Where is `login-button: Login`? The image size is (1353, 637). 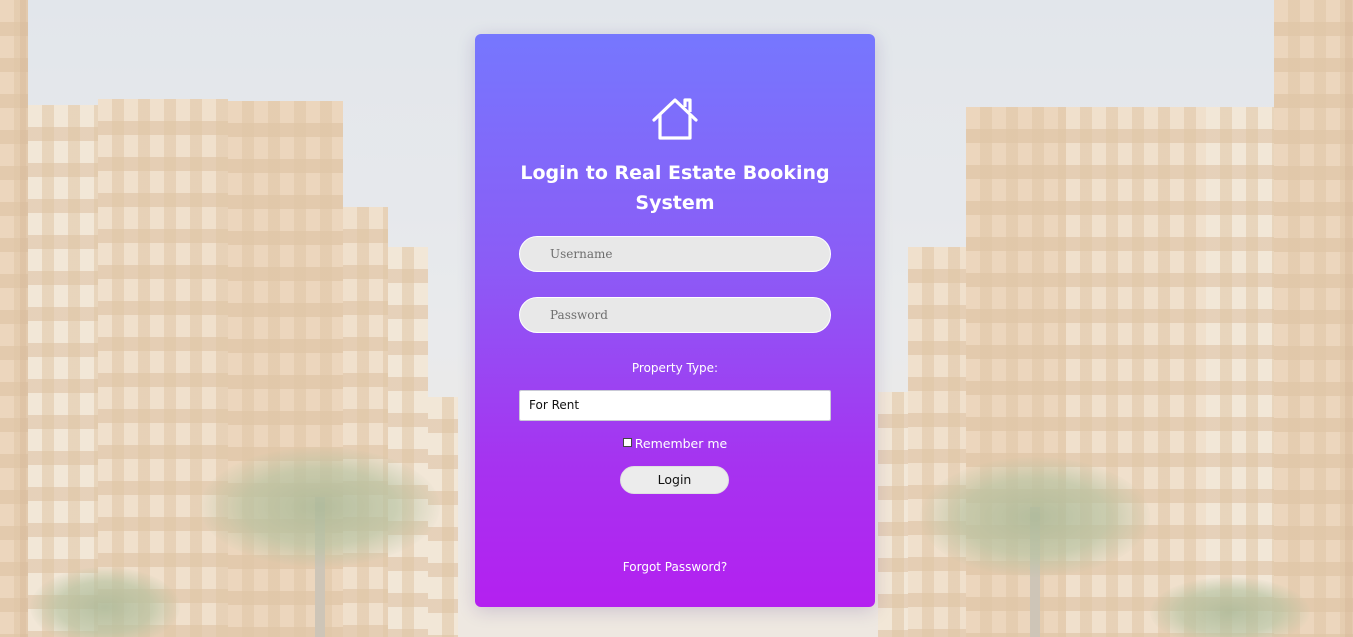
login-button: Login is located at coordinates (674, 480).